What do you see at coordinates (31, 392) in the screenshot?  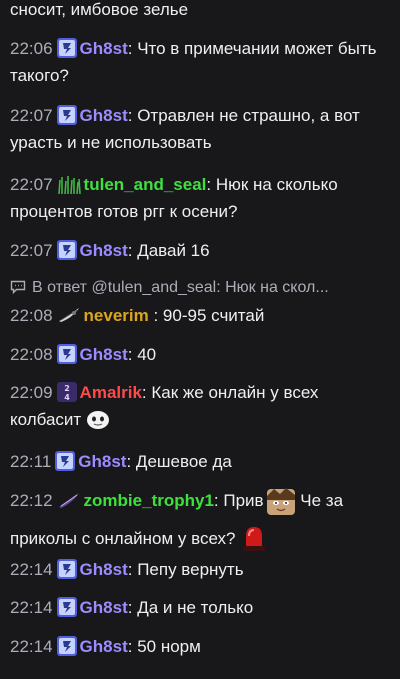 I see `timestamp: 22:09` at bounding box center [31, 392].